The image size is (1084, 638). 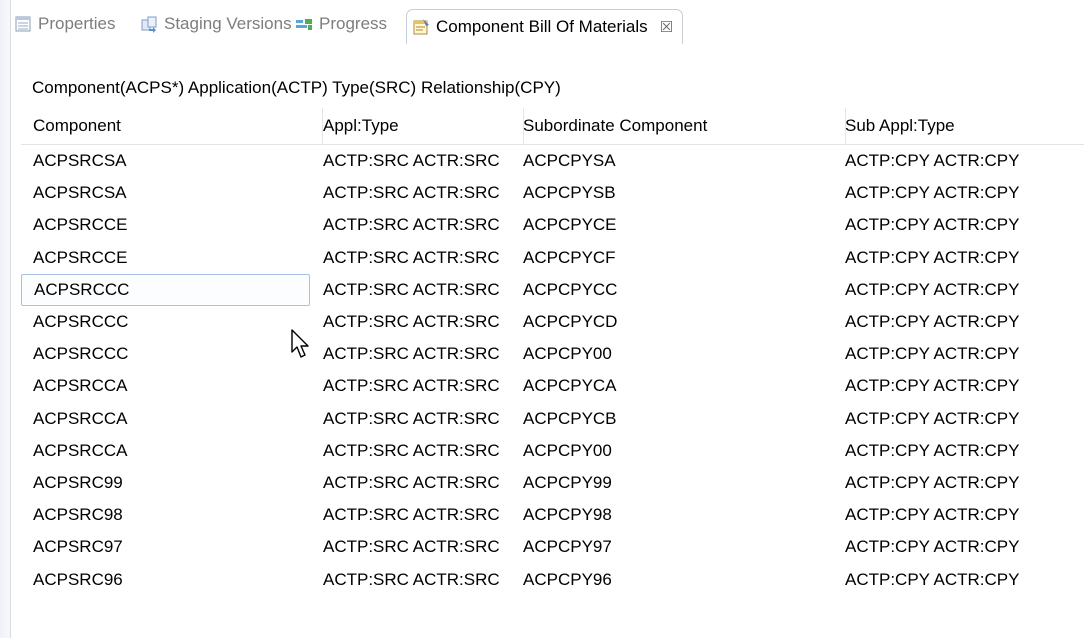 I want to click on column-header-subordinate-component: Subordinate Component, so click(x=679, y=126).